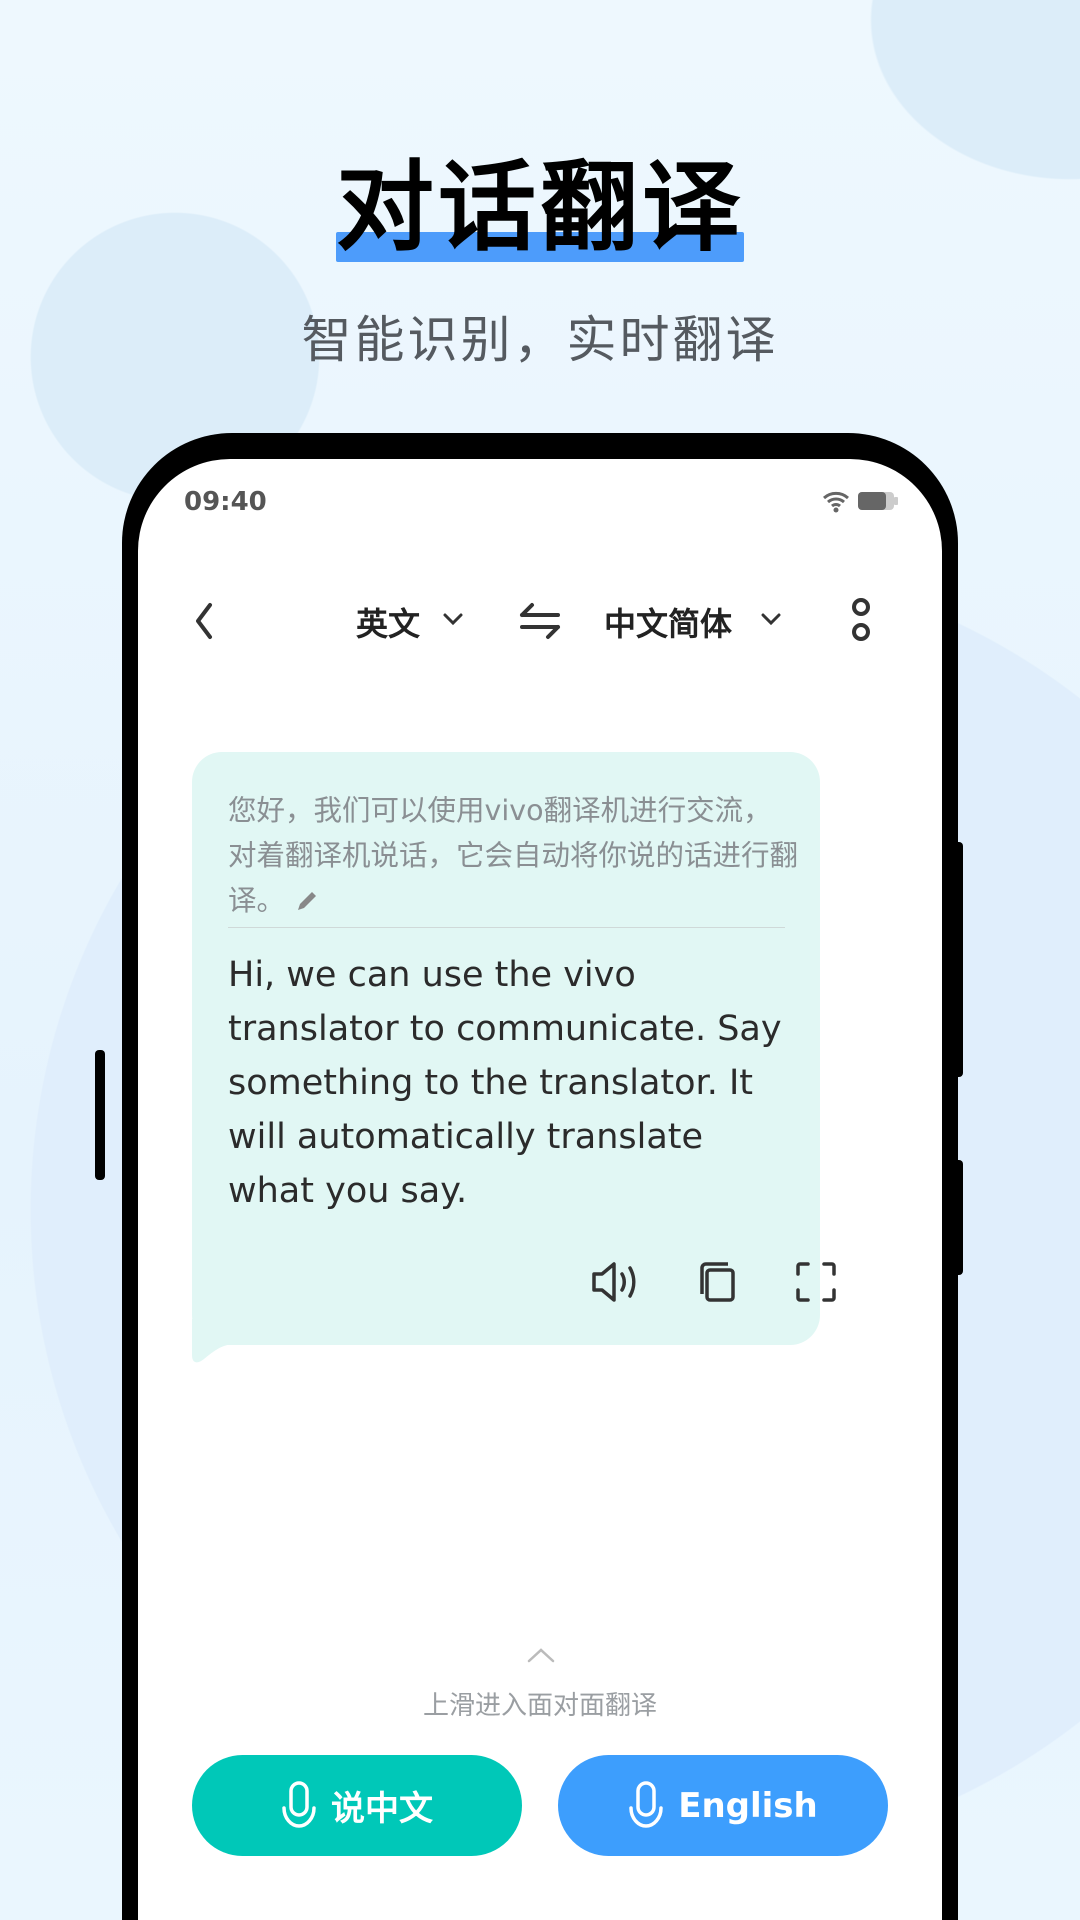 This screenshot has width=1080, height=1920. What do you see at coordinates (382, 1809) in the screenshot?
I see `speak-chinese-label: 说中文` at bounding box center [382, 1809].